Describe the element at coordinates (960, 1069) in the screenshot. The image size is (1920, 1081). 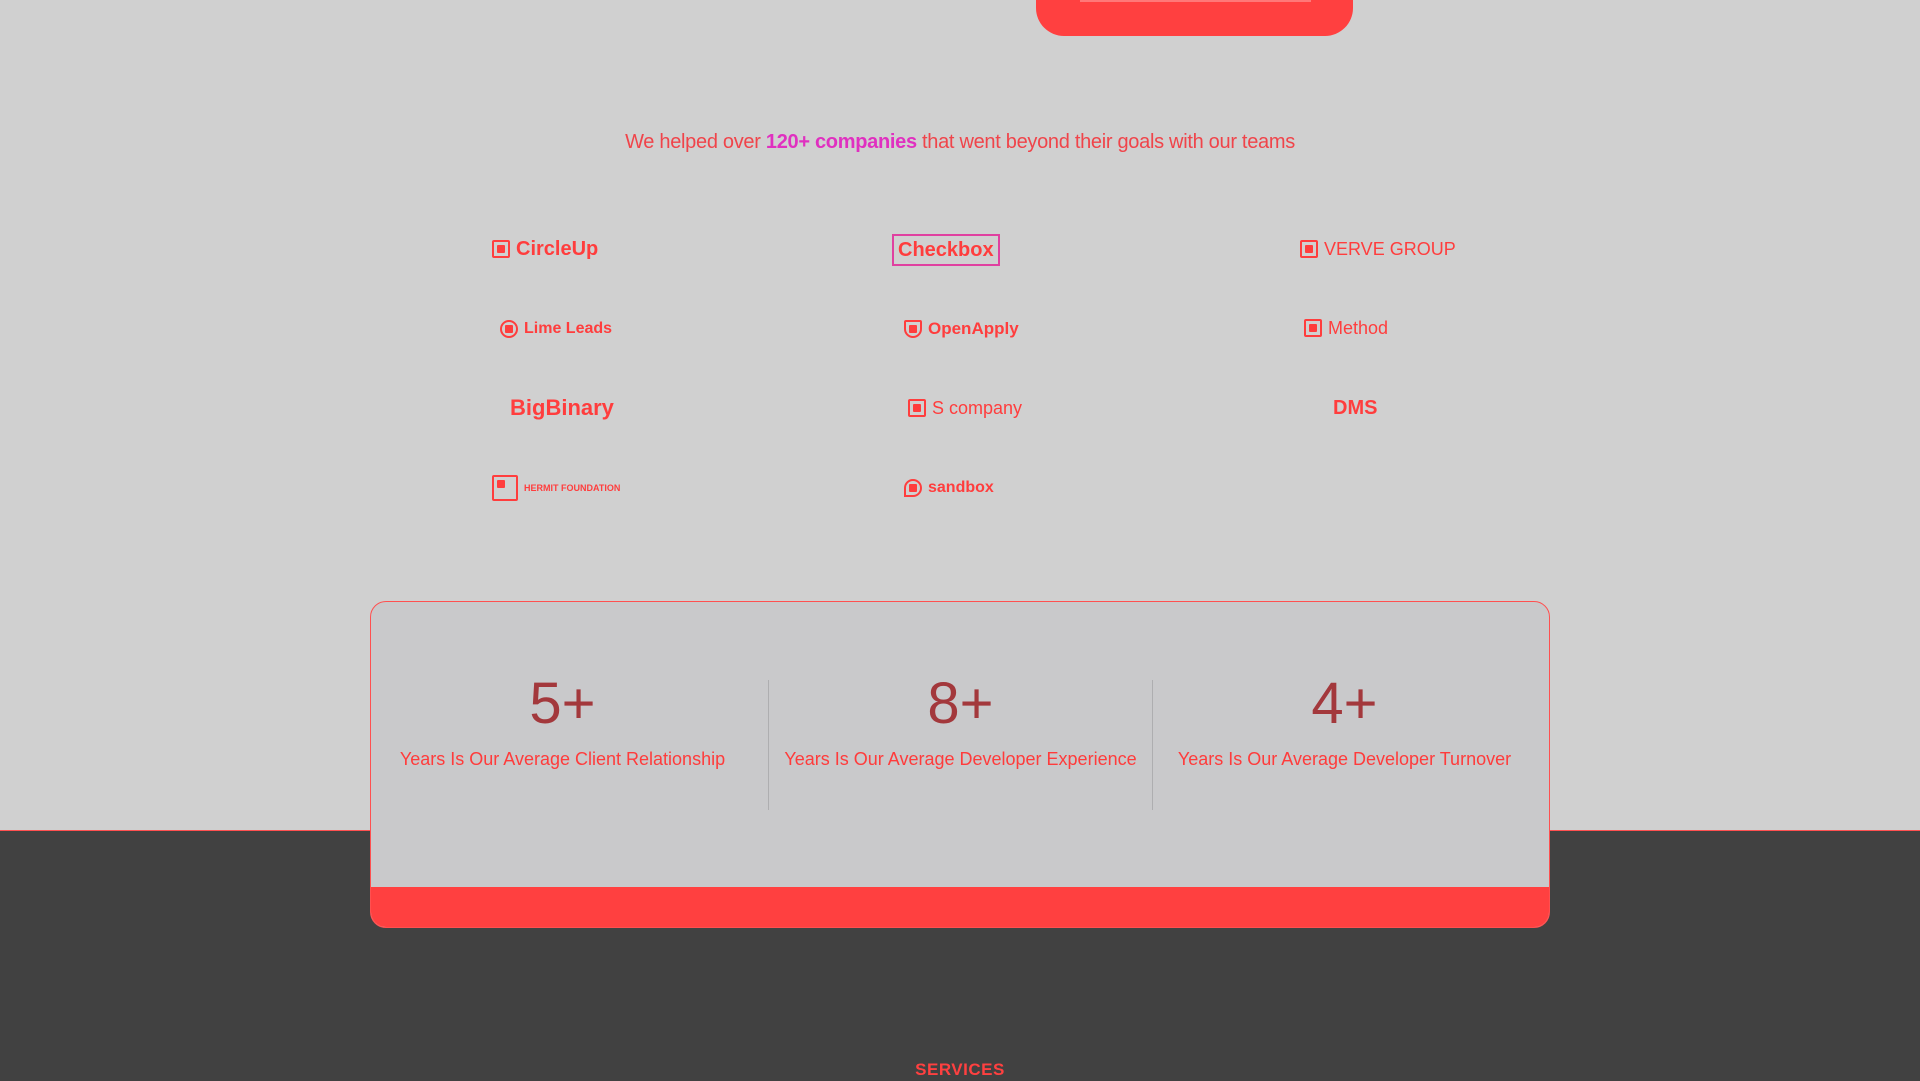
I see `services-section-label: SERVICES` at that location.